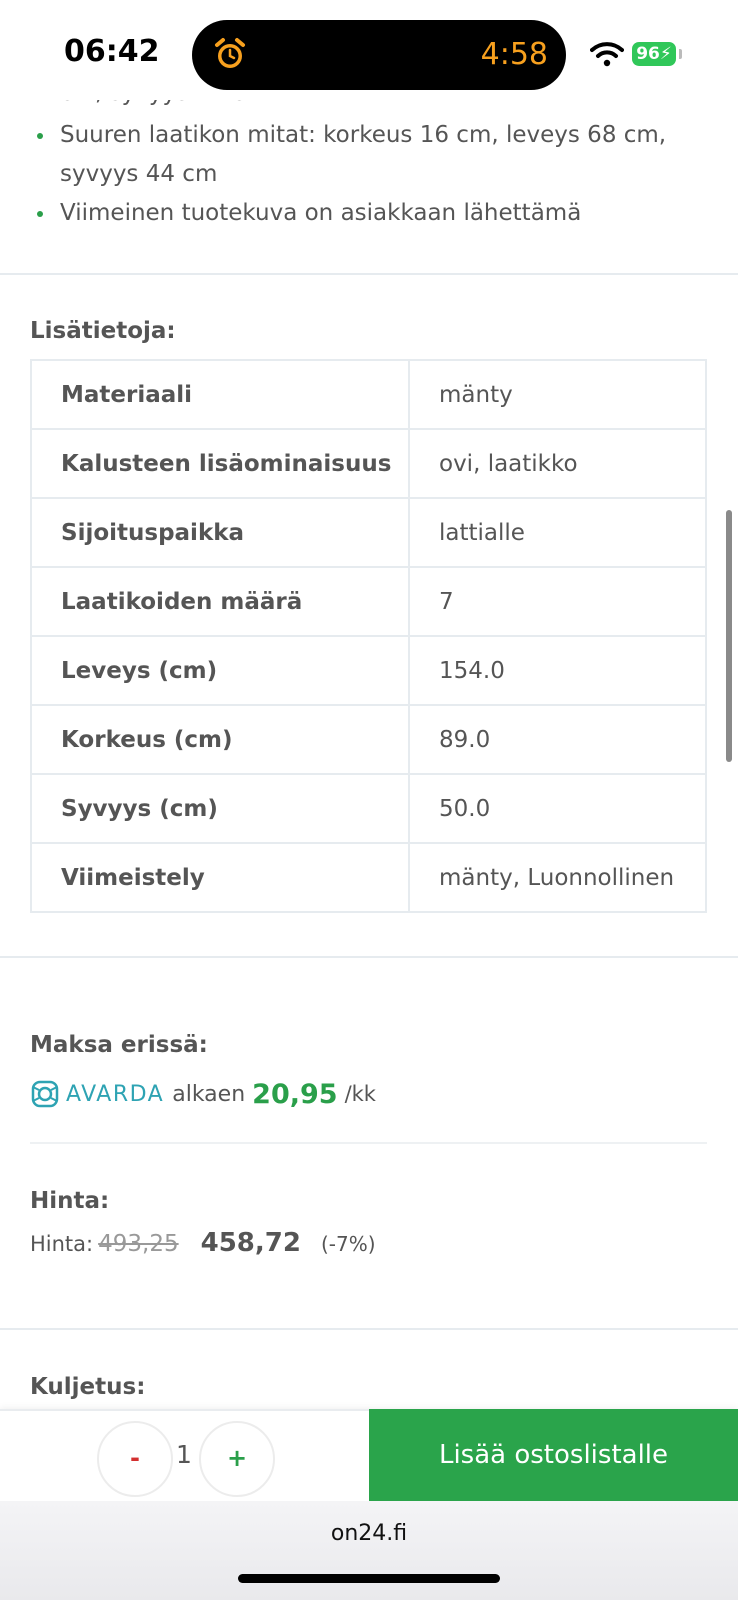 The image size is (738, 1600). I want to click on table-row: Laatikoiden määrä 7, so click(368, 601).